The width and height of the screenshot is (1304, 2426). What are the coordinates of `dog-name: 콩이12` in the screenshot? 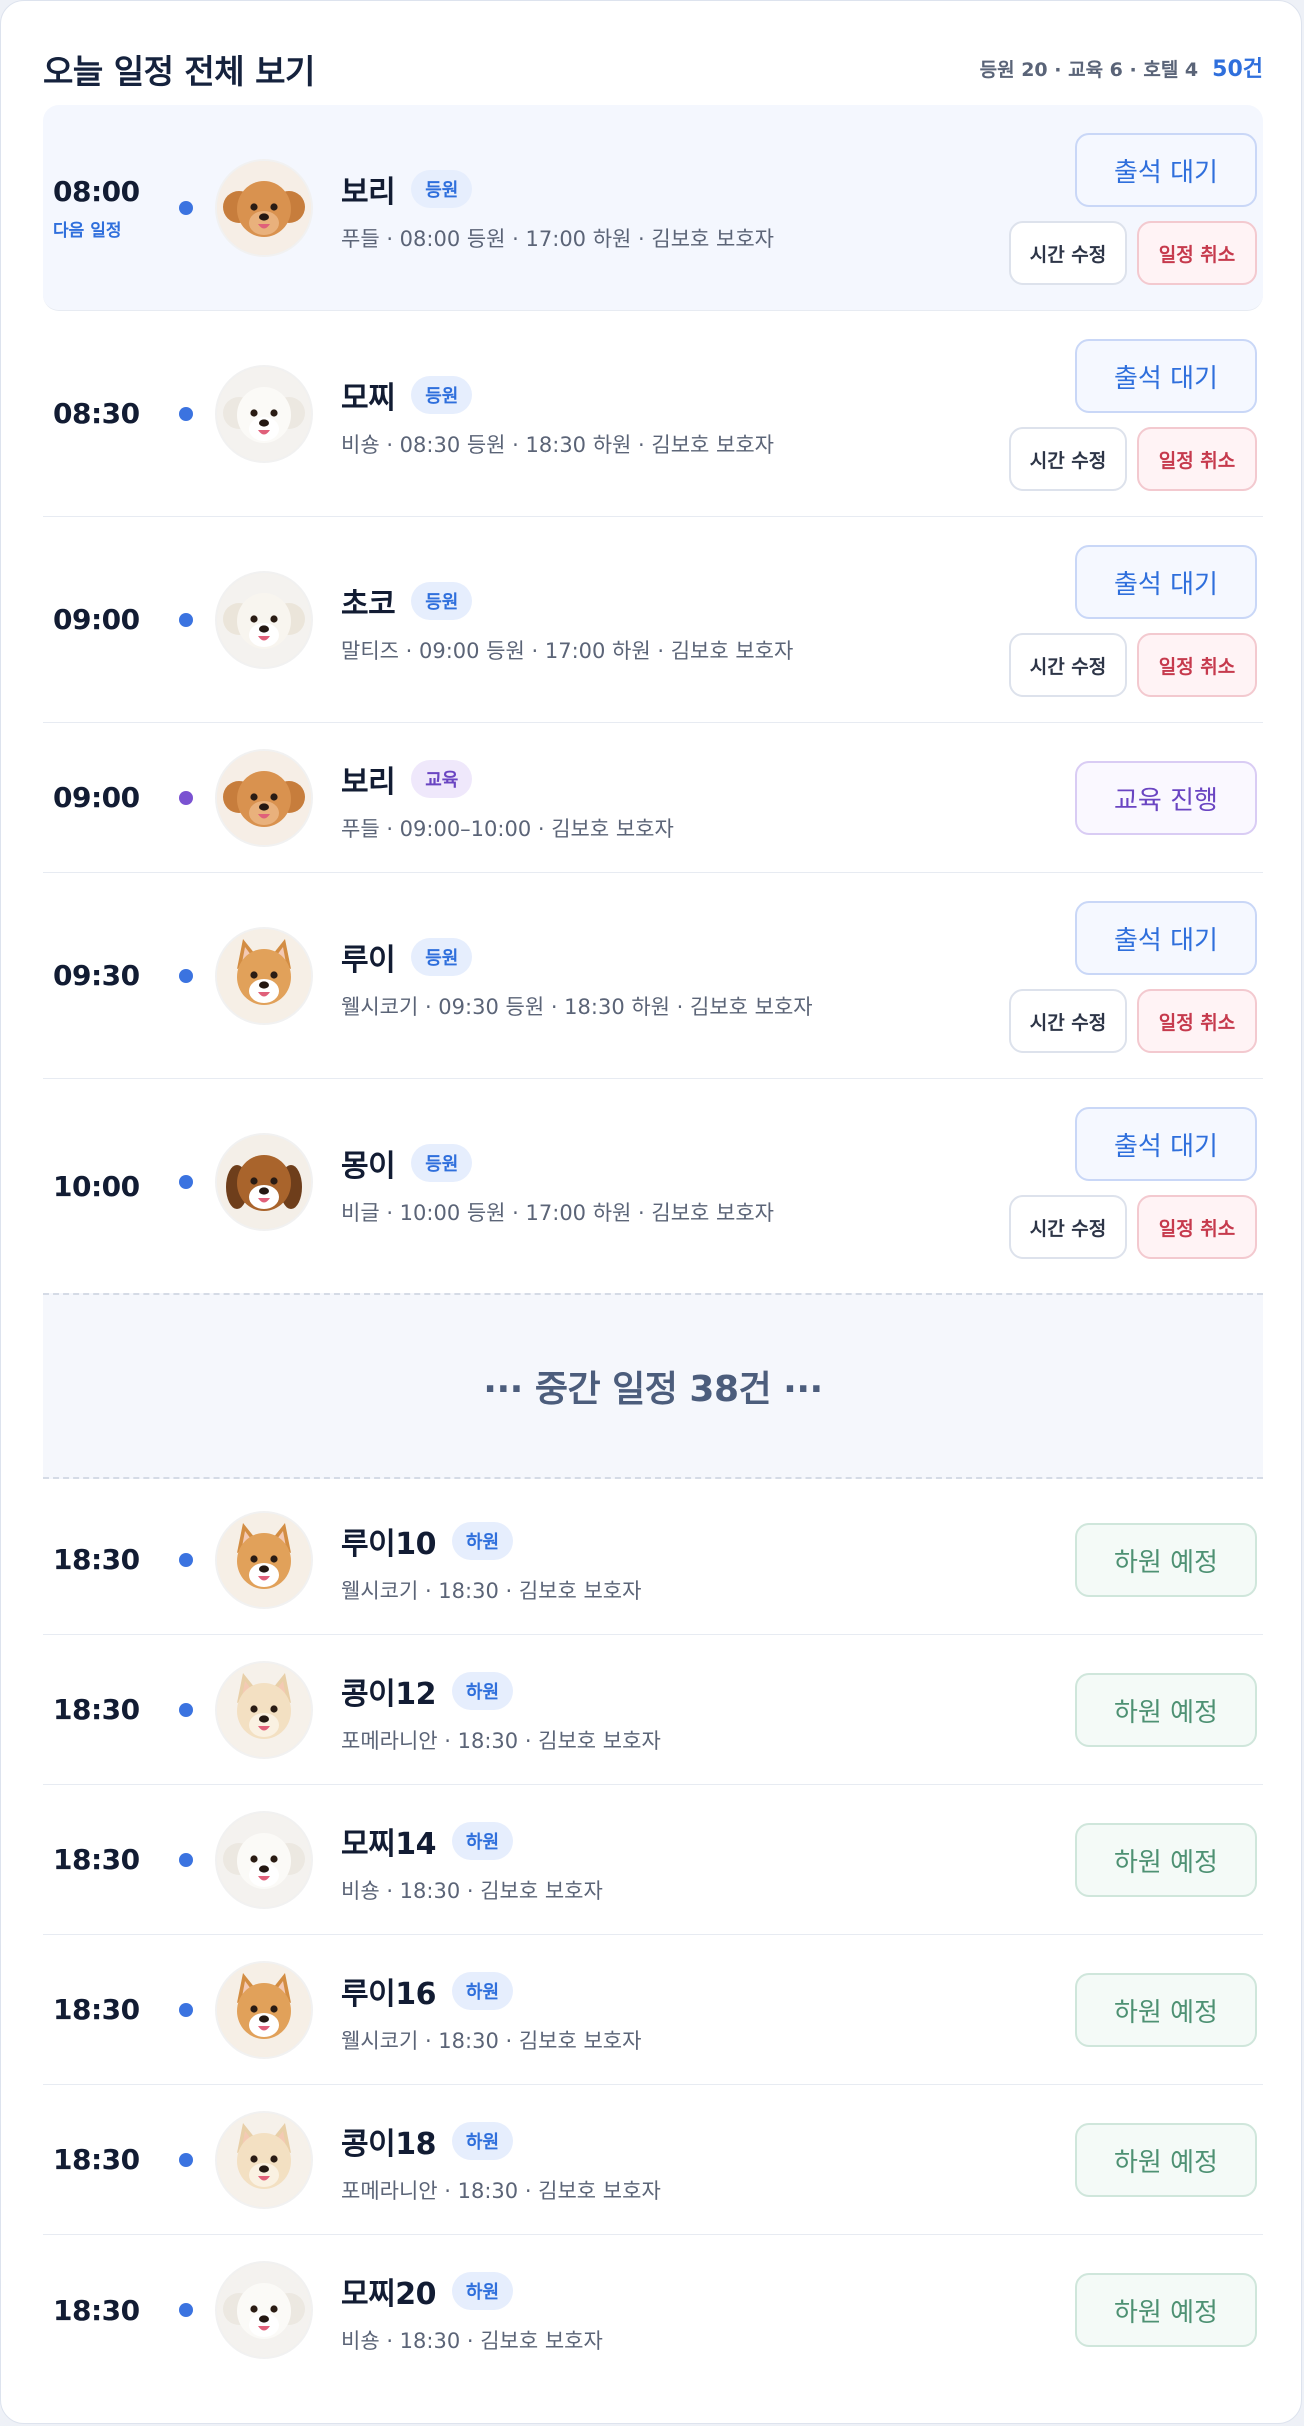 It's located at (388, 1694).